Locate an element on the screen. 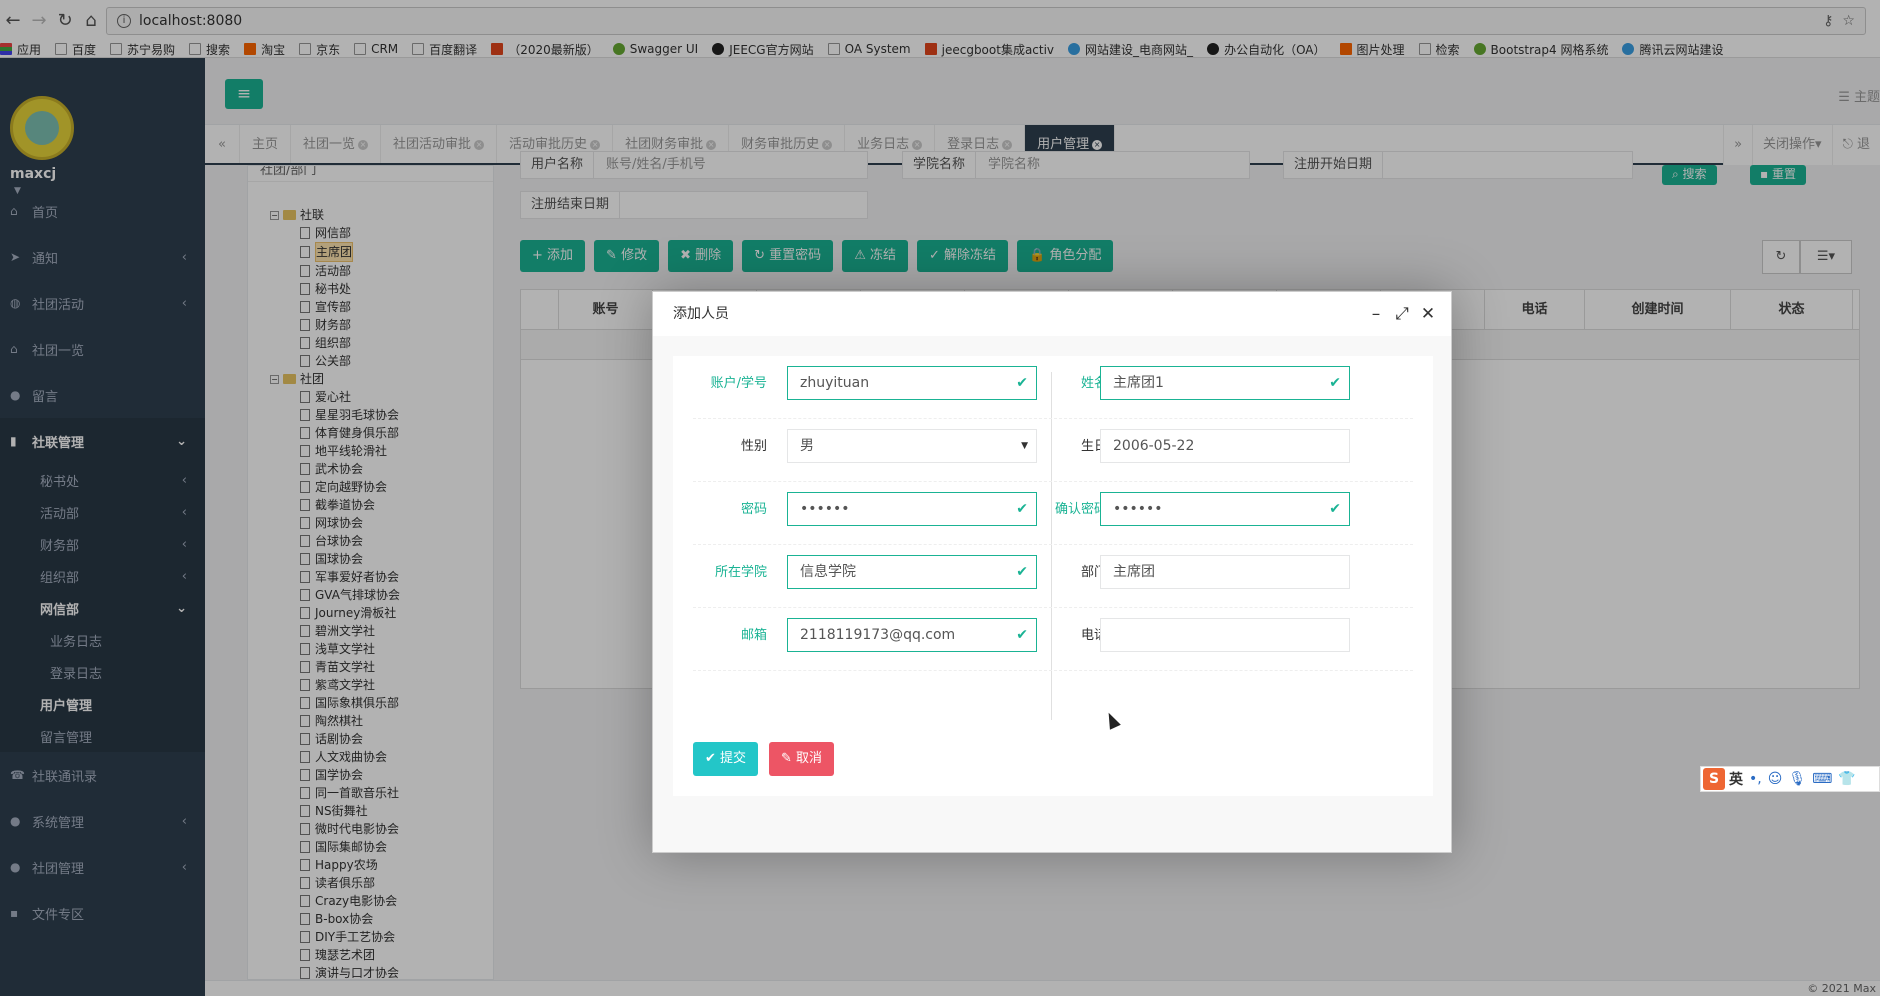 This screenshot has width=1880, height=996. ime-lang-toggle: 英 is located at coordinates (1736, 779).